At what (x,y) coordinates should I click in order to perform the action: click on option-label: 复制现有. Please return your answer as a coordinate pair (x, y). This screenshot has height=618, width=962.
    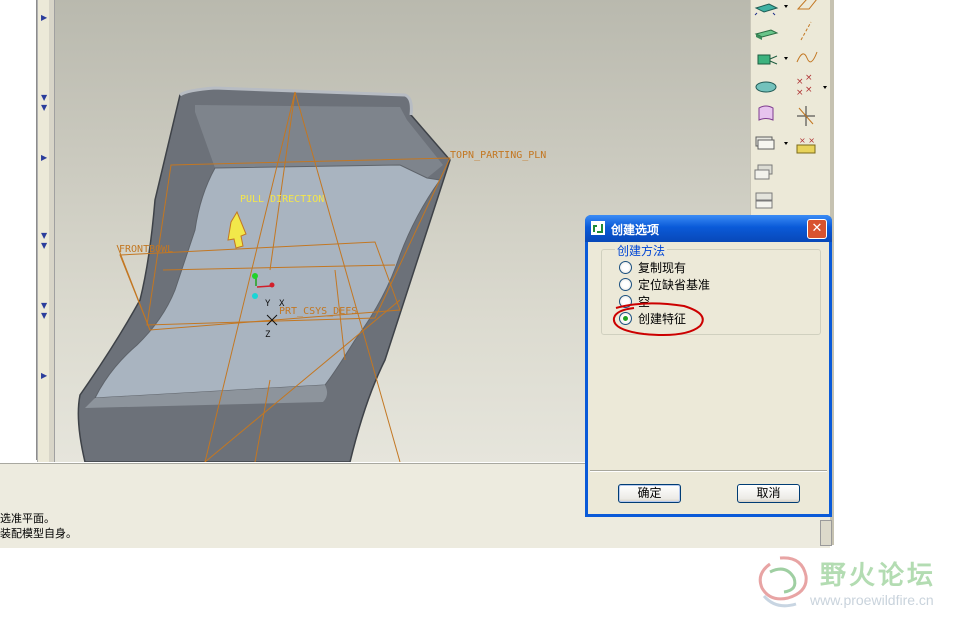
    Looking at the image, I should click on (662, 268).